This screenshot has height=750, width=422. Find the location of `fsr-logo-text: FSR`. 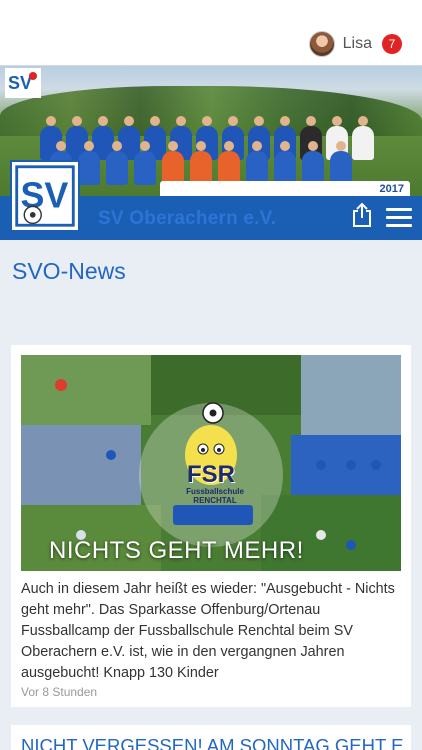

fsr-logo-text: FSR is located at coordinates (211, 474).